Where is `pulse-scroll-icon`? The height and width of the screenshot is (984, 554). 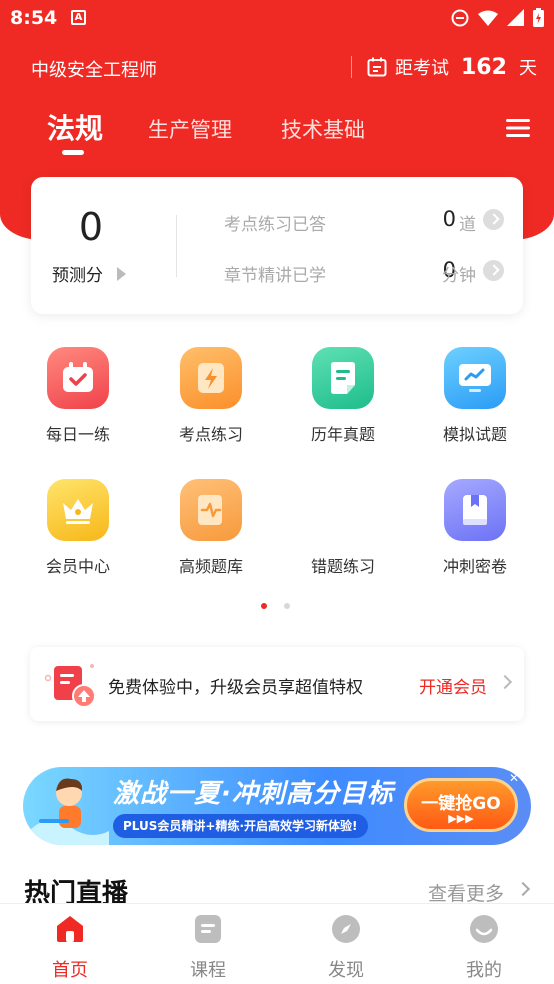 pulse-scroll-icon is located at coordinates (211, 510).